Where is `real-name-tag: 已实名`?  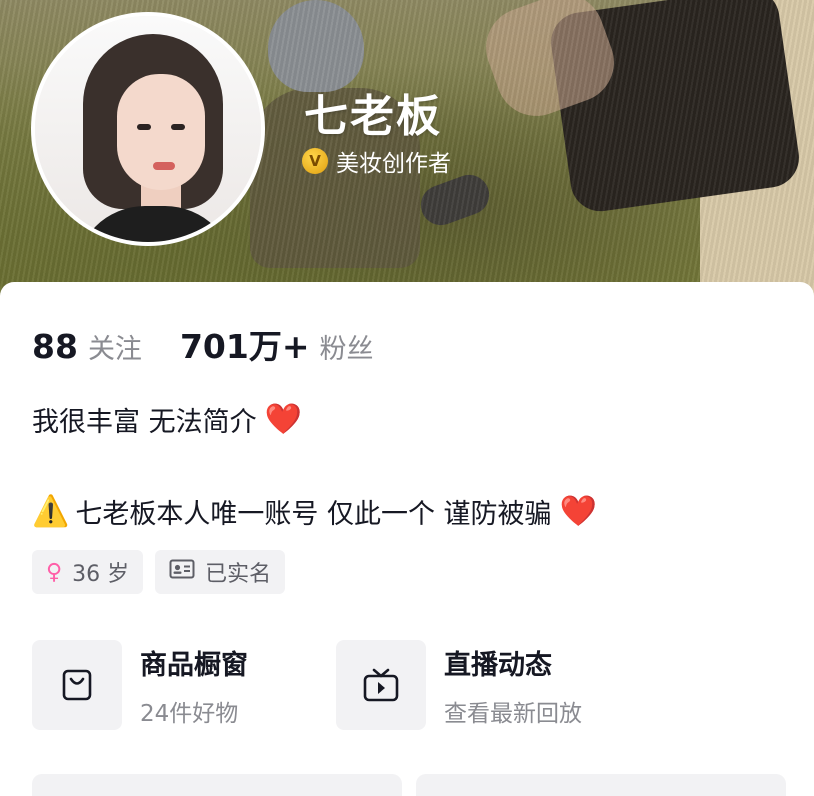
real-name-tag: 已实名 is located at coordinates (220, 572).